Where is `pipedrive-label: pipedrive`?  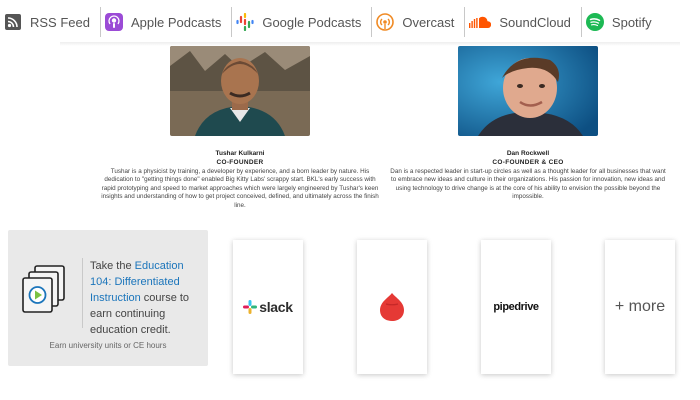 pipedrive-label: pipedrive is located at coordinates (516, 307).